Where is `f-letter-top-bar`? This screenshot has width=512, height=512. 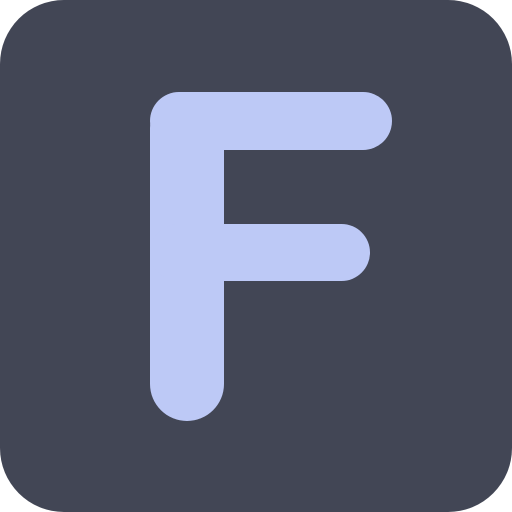 f-letter-top-bar is located at coordinates (271, 121).